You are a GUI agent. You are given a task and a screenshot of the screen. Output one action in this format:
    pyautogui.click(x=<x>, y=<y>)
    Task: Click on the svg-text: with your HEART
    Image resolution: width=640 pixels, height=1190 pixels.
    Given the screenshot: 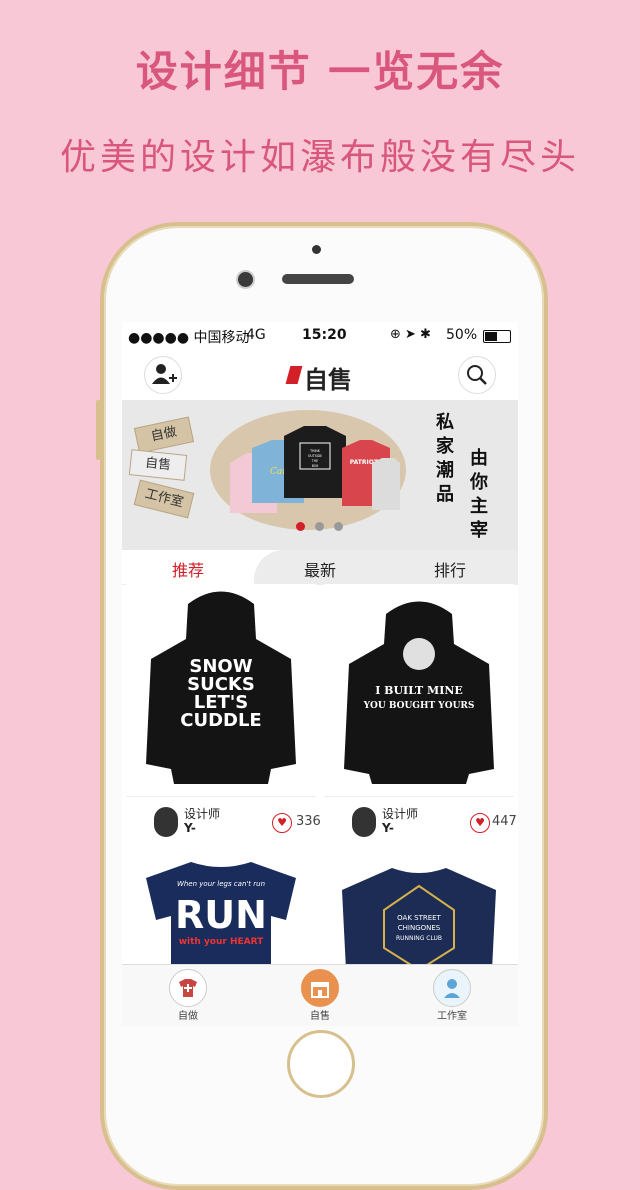 What is the action you would take?
    pyautogui.click(x=221, y=942)
    